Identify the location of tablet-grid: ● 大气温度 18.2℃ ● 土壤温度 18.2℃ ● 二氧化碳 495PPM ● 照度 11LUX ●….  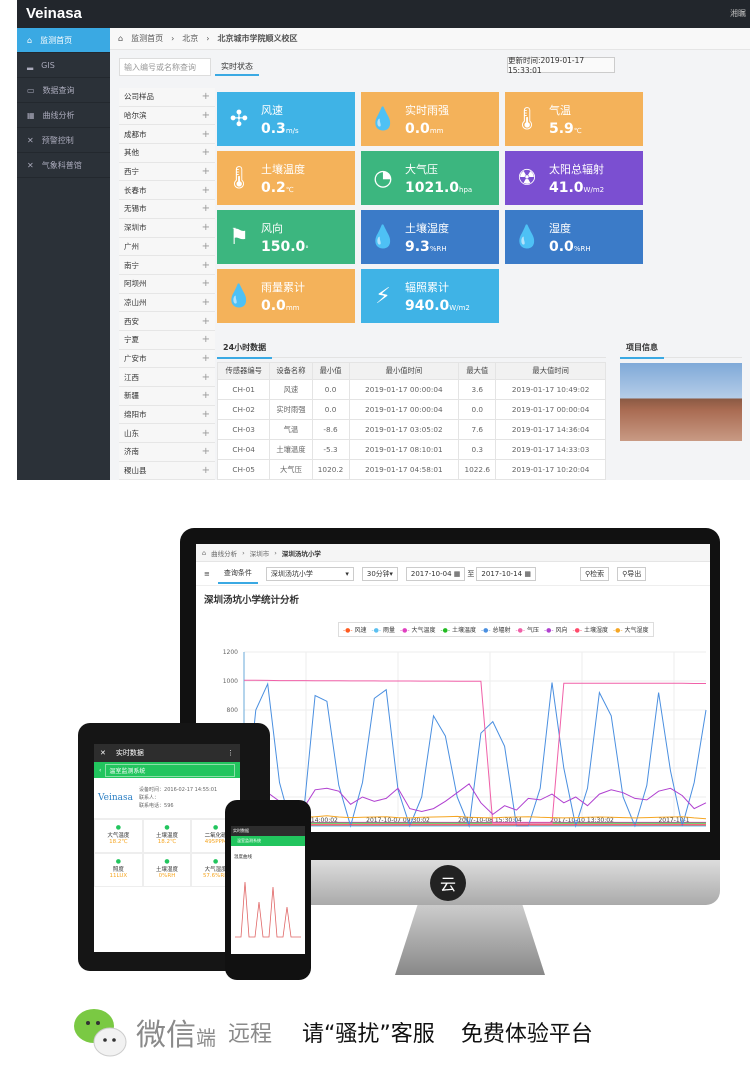
(167, 853).